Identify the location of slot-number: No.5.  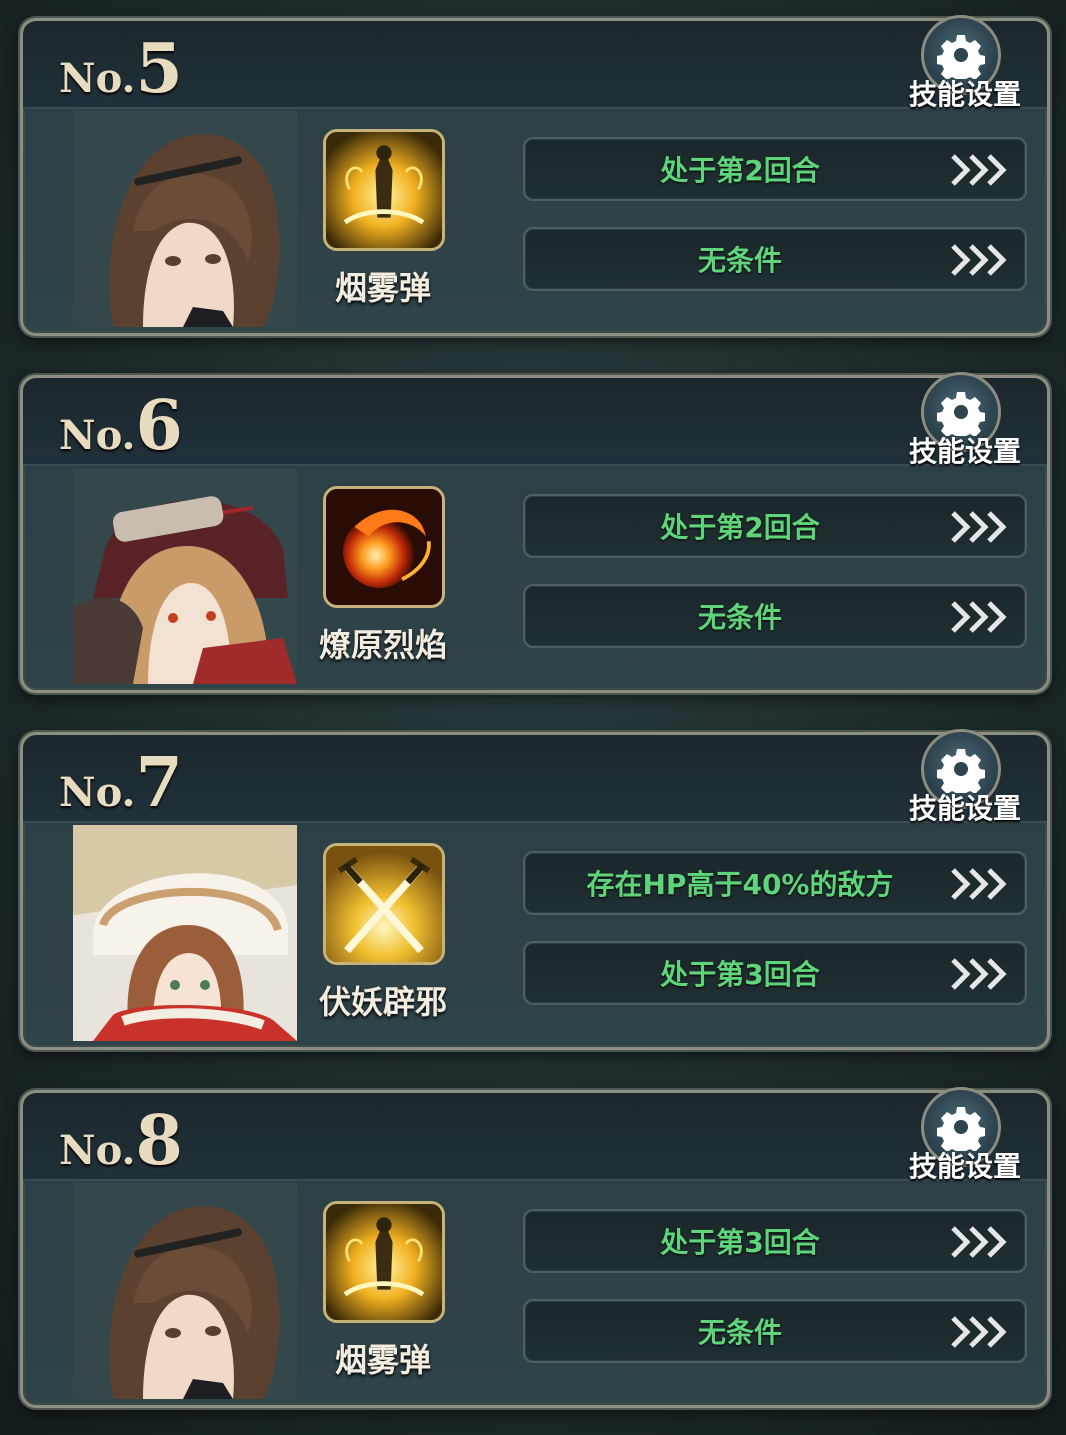
(121, 69).